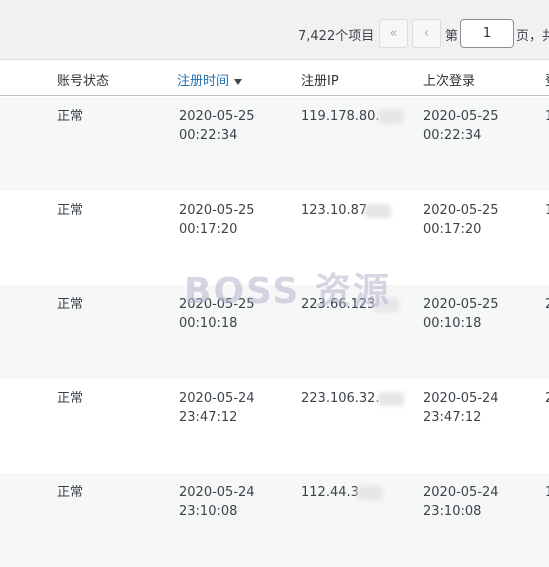  I want to click on reg-ip-cell: 112.44.3, so click(342, 492).